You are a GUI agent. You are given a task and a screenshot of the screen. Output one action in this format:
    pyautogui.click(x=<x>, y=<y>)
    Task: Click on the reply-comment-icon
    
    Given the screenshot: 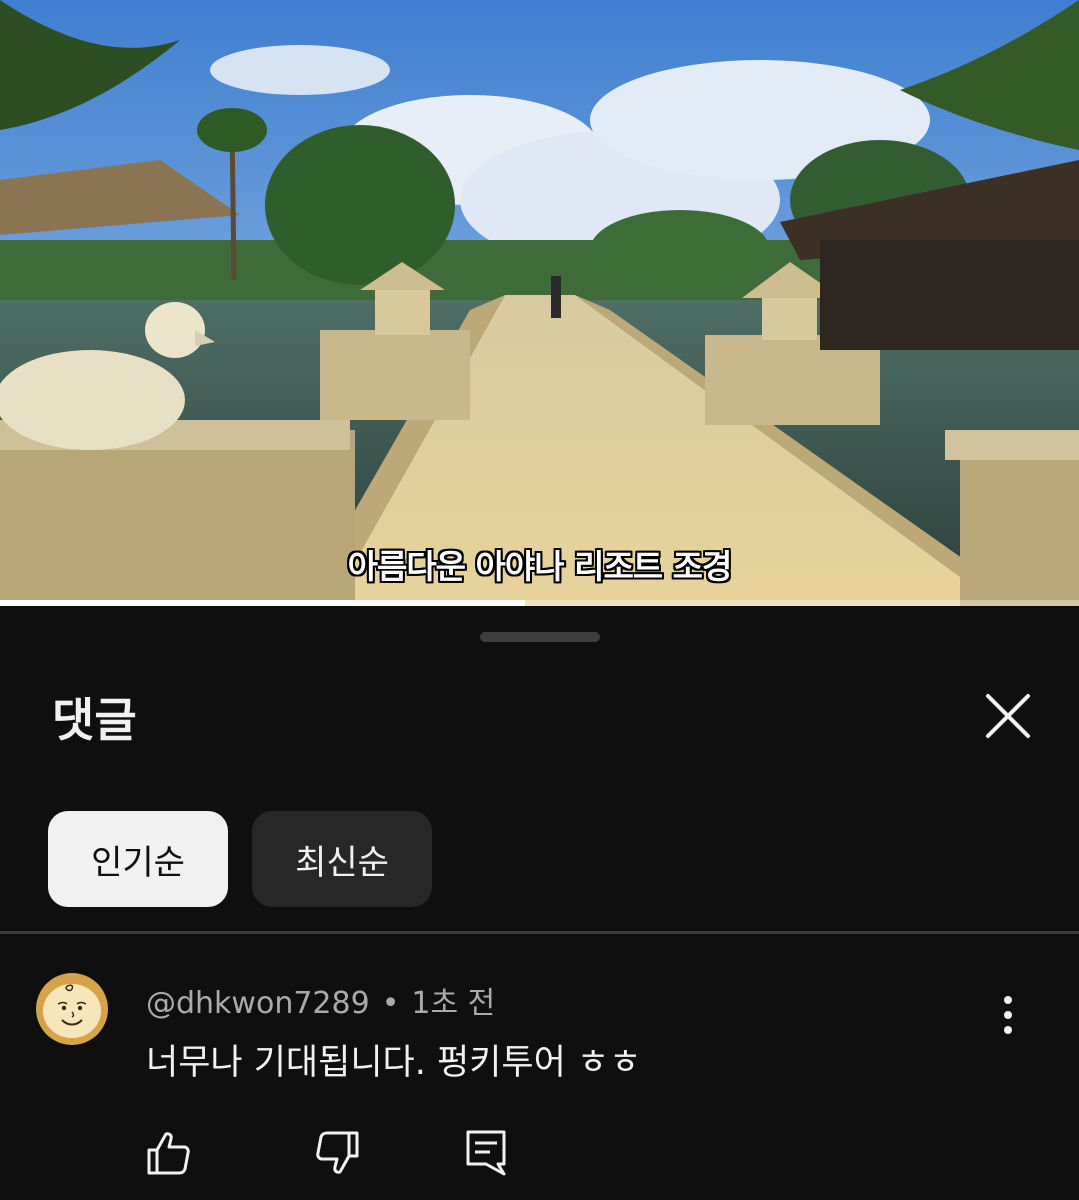 What is the action you would take?
    pyautogui.click(x=486, y=1153)
    